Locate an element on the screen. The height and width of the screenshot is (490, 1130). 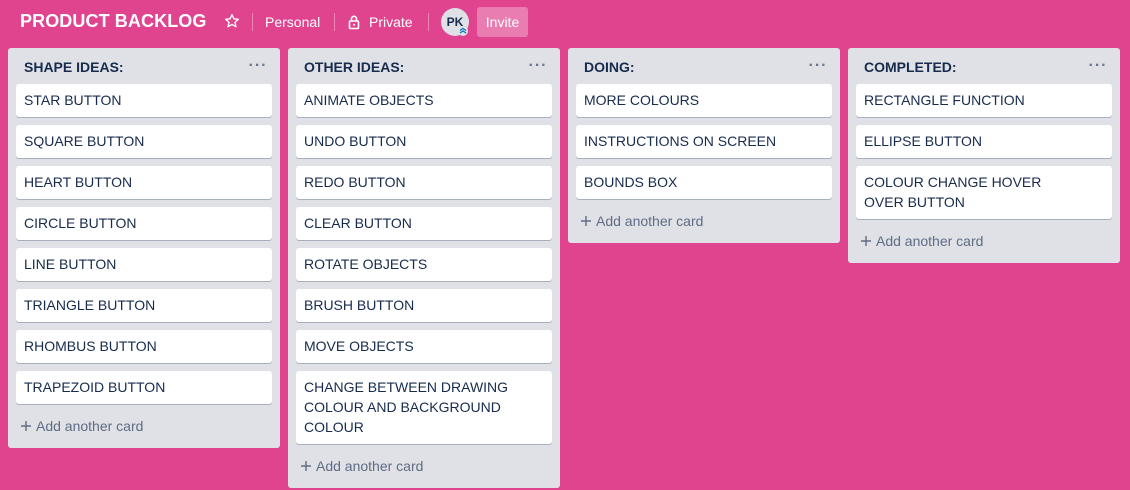
card: SQUARE BUTTON is located at coordinates (144, 141).